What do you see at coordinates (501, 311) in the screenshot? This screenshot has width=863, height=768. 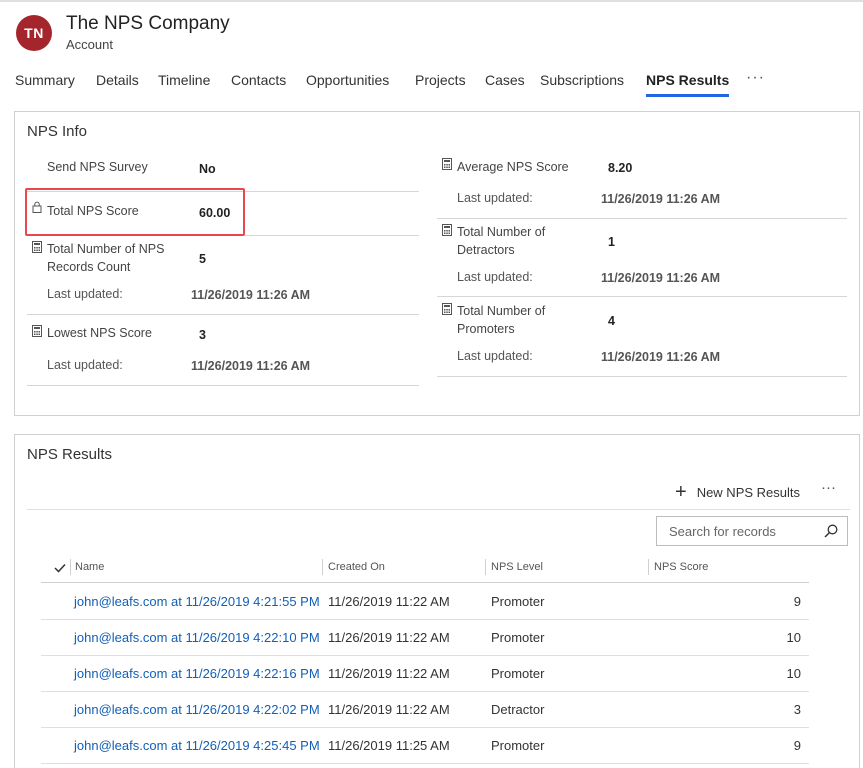 I see `promoters-label-line1: Total Number of` at bounding box center [501, 311].